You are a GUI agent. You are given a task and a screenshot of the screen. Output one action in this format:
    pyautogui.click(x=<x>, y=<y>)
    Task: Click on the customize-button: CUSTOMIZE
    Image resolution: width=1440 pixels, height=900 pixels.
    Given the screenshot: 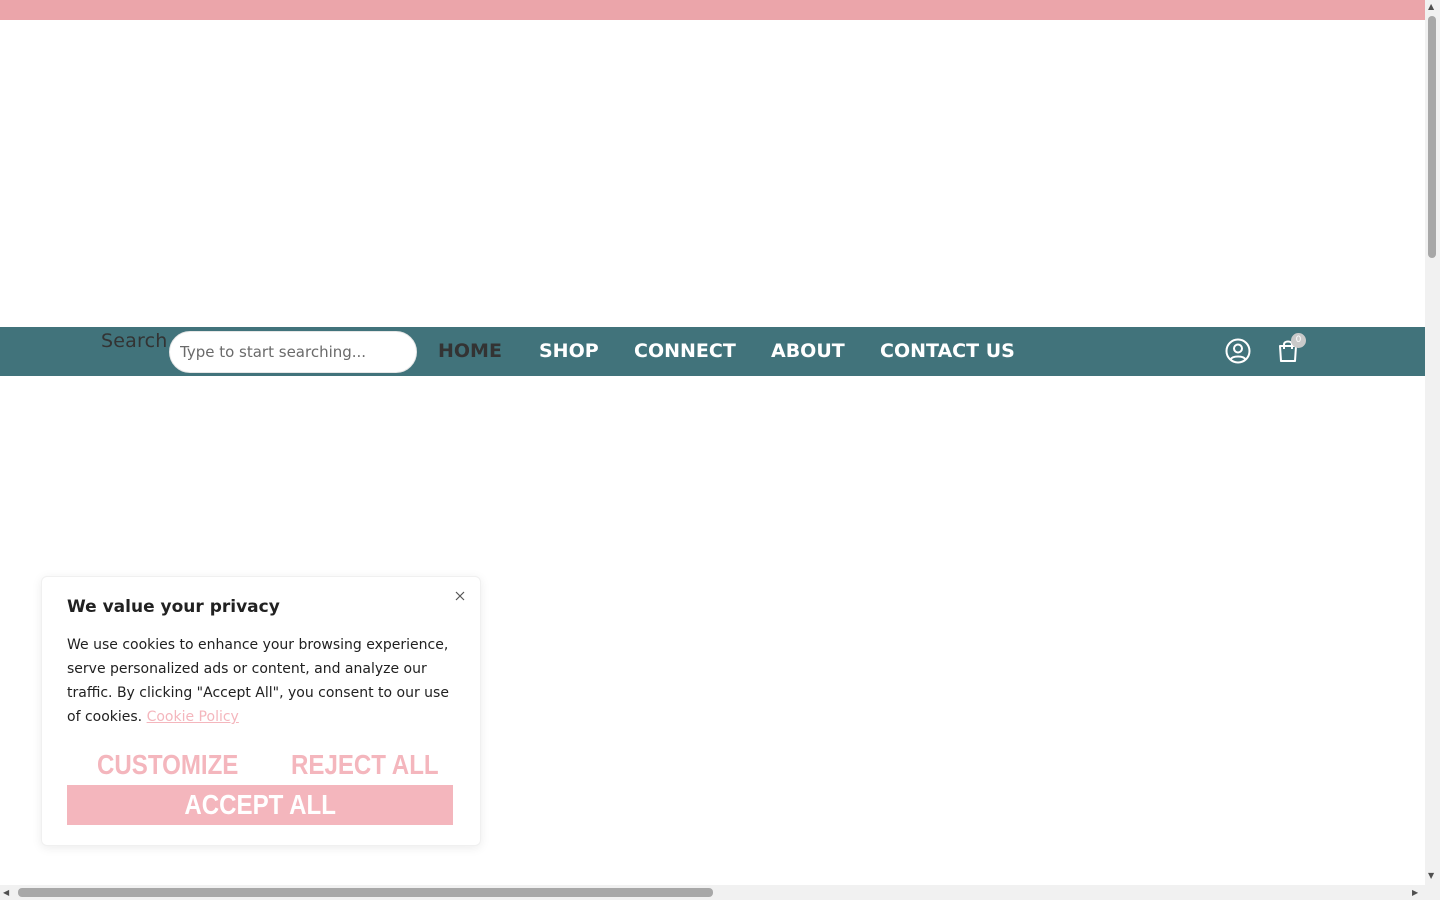 What is the action you would take?
    pyautogui.click(x=167, y=765)
    